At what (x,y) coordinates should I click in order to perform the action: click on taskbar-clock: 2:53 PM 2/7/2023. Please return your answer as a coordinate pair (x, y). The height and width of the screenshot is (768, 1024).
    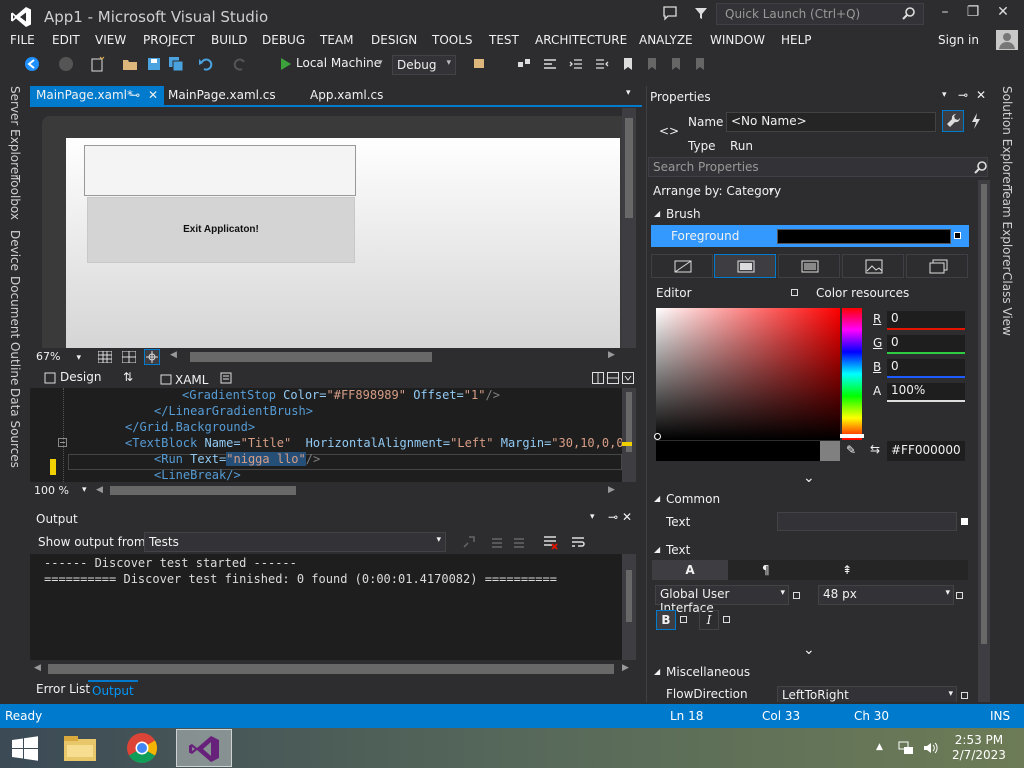
    Looking at the image, I should click on (979, 748).